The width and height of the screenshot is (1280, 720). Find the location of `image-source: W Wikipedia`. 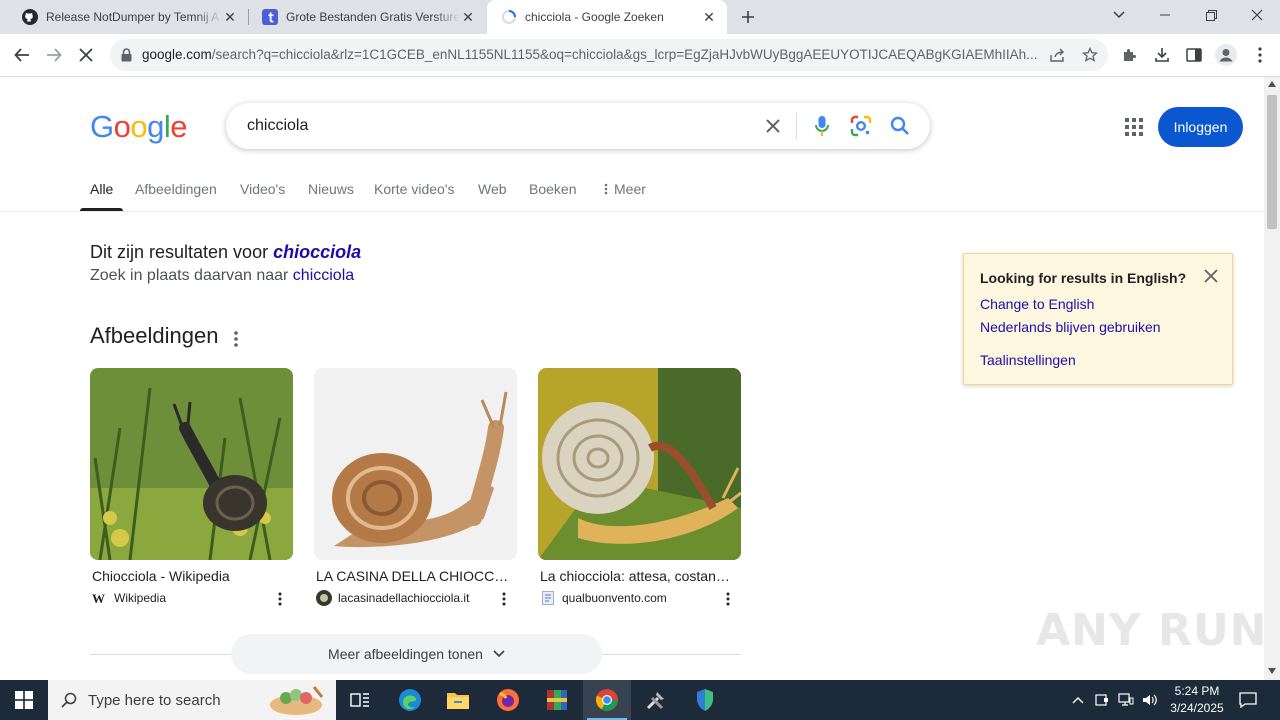

image-source: W Wikipedia is located at coordinates (129, 598).